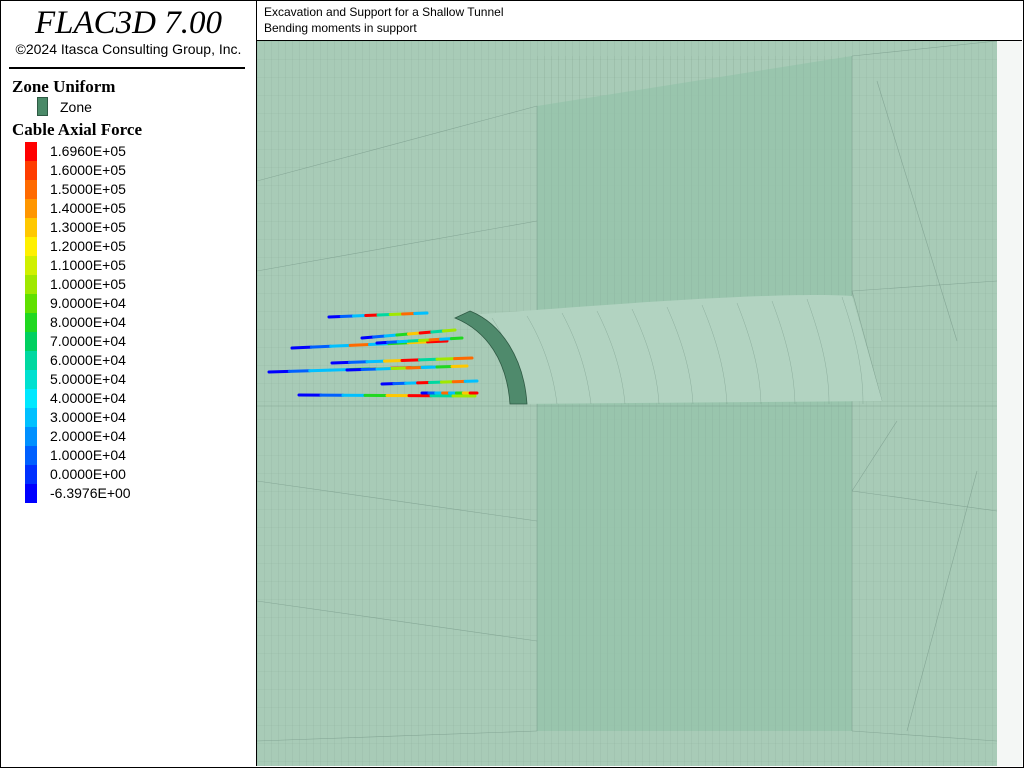 Image resolution: width=1024 pixels, height=768 pixels. I want to click on colorbar-label: 1.6000E+05, so click(88, 170).